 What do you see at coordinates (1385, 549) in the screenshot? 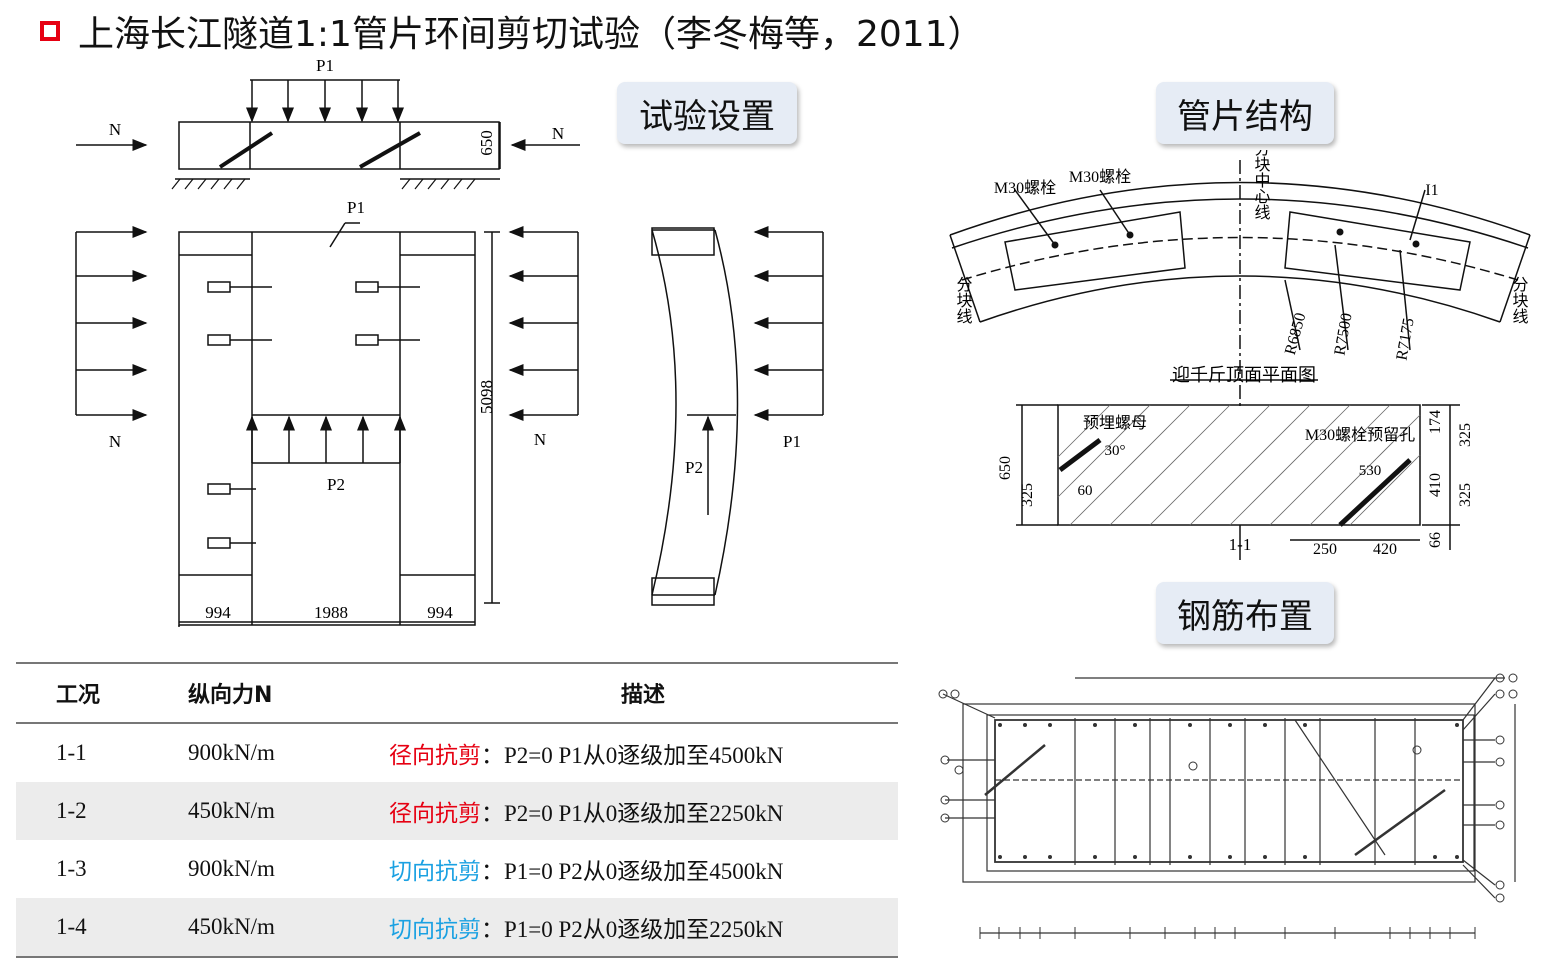
I see `segment-d420: 420` at bounding box center [1385, 549].